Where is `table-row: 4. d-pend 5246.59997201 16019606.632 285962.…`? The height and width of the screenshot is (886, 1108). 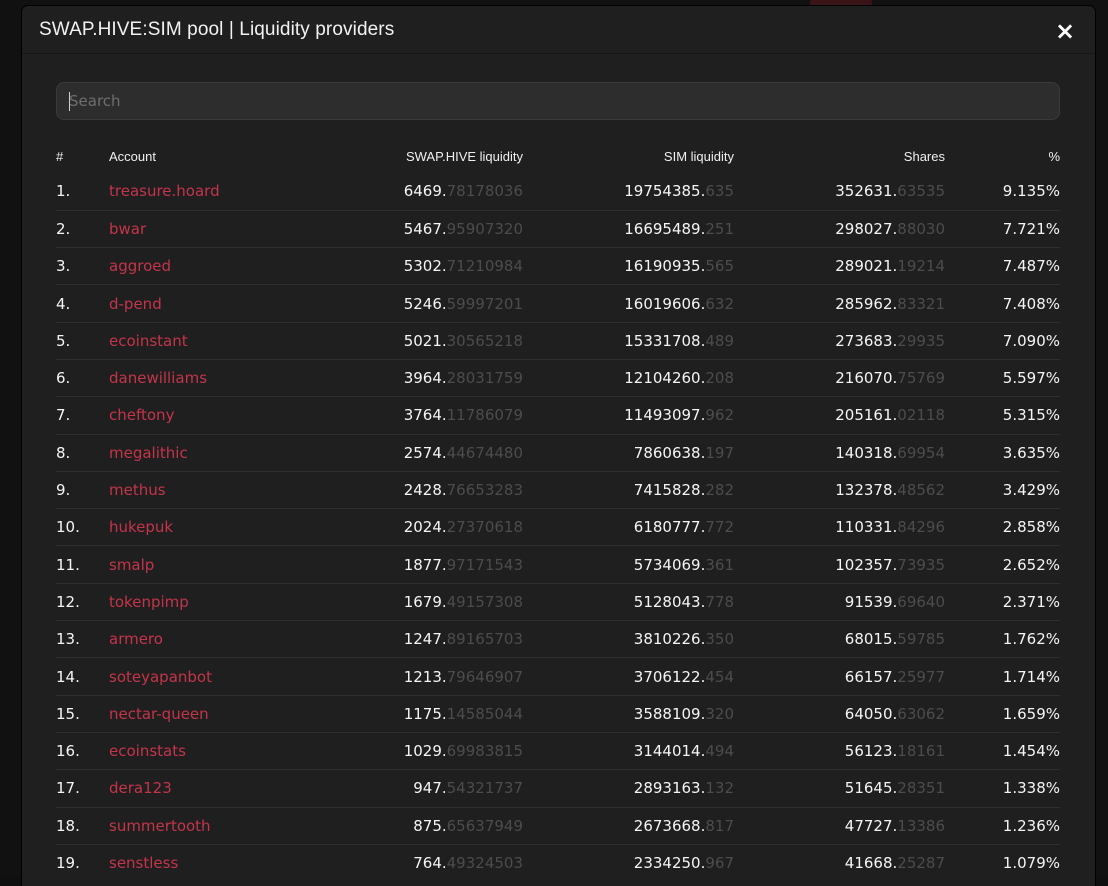
table-row: 4. d-pend 5246.59997201 16019606.632 285962.… is located at coordinates (558, 303).